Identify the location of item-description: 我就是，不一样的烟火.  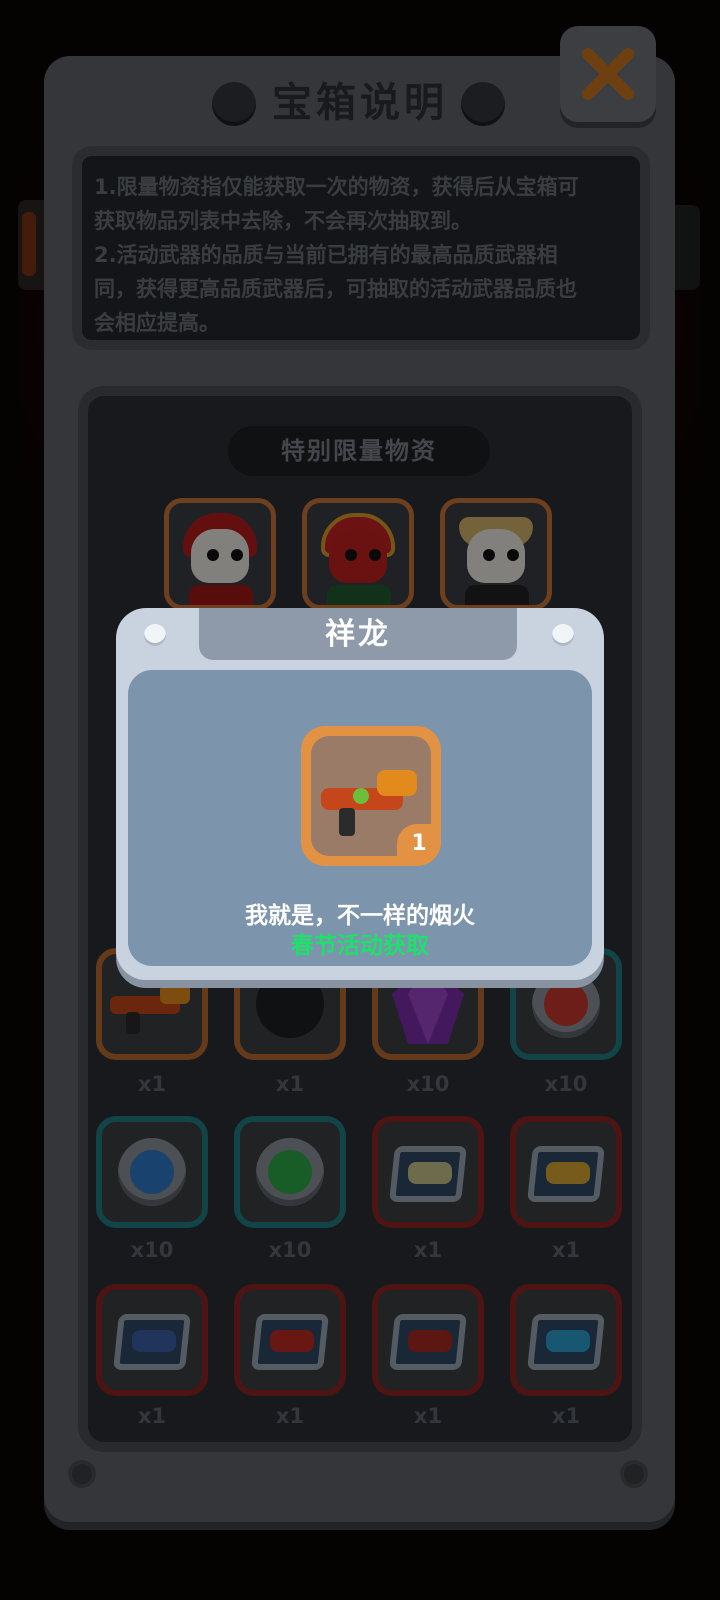
(360, 916).